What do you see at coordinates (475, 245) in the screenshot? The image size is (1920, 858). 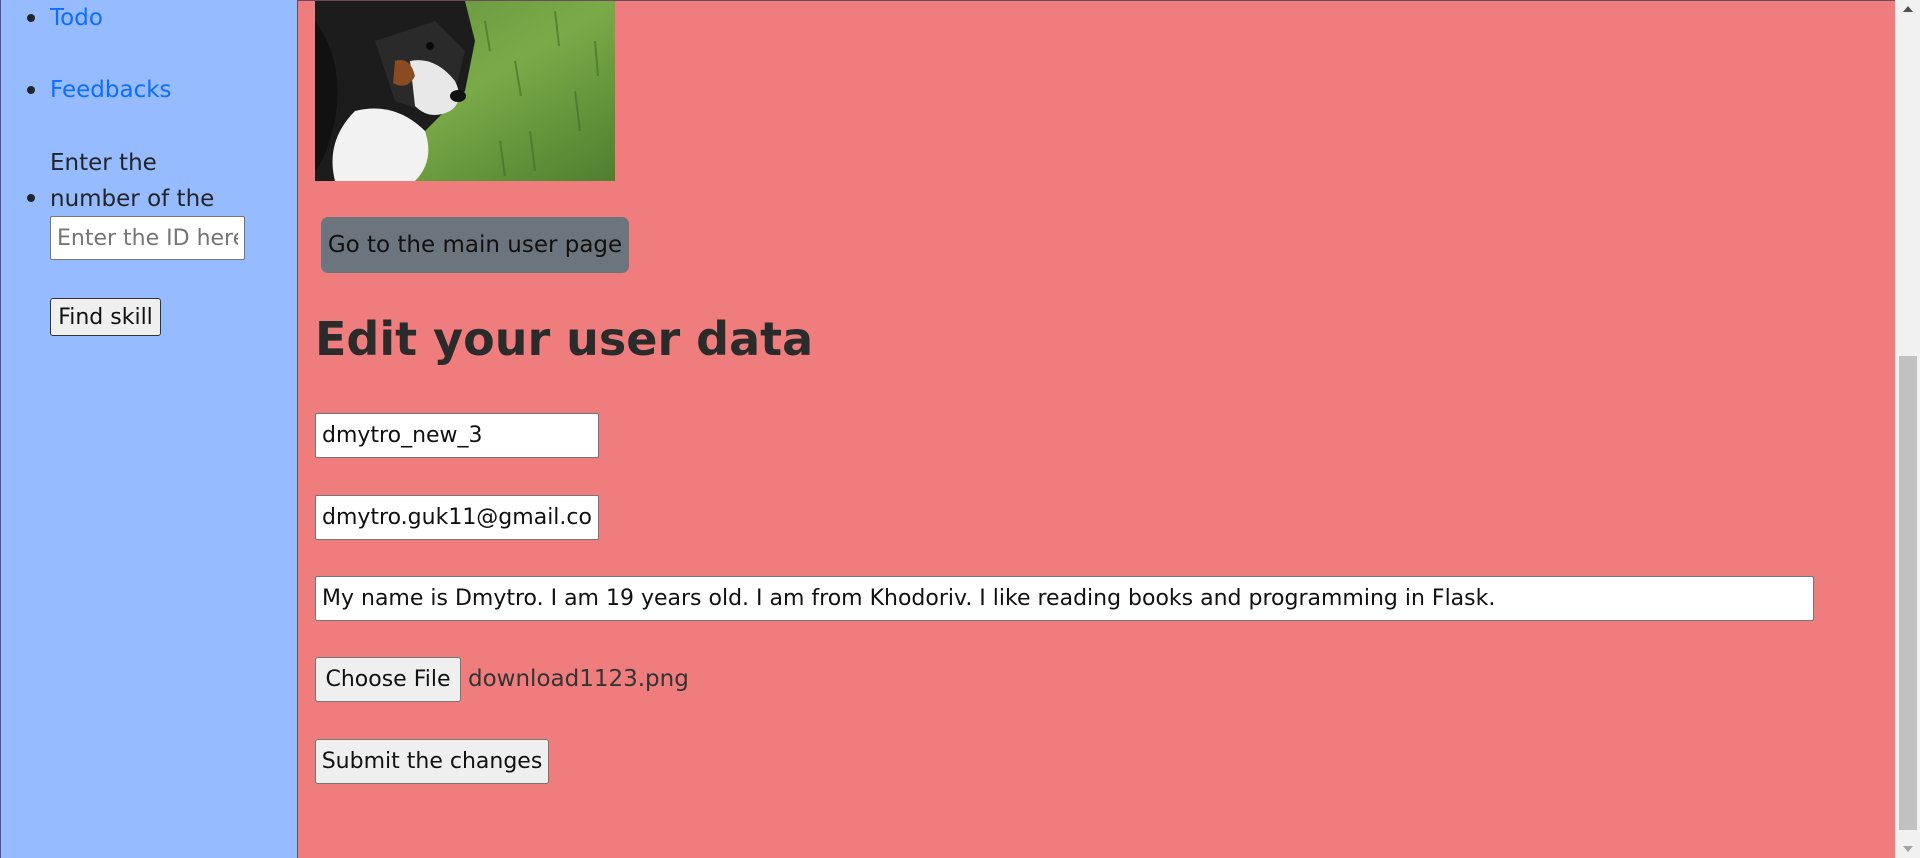 I see `main-user-page-button: Go to the main user page` at bounding box center [475, 245].